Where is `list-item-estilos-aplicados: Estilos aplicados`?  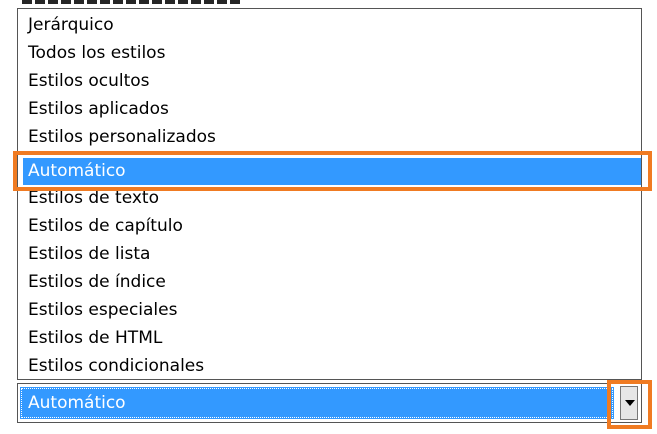
list-item-estilos-aplicados: Estilos aplicados is located at coordinates (334, 109).